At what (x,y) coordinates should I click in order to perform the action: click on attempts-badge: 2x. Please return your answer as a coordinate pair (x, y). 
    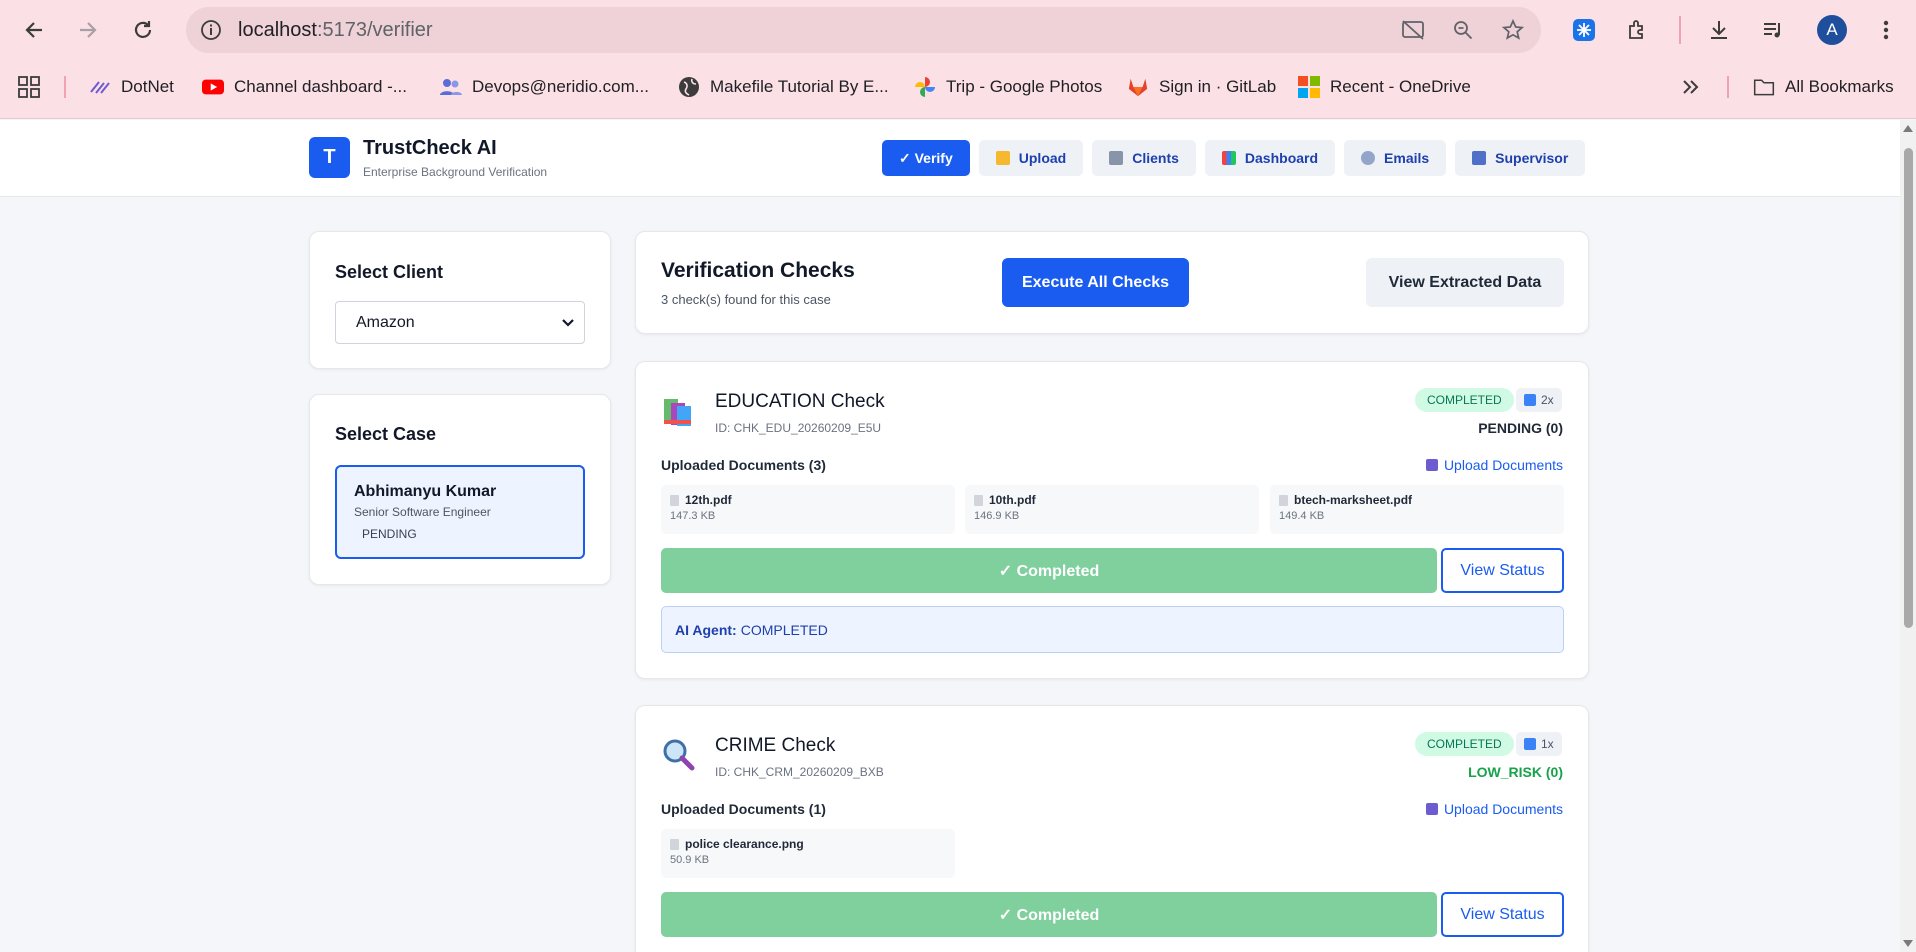
    Looking at the image, I should click on (1539, 400).